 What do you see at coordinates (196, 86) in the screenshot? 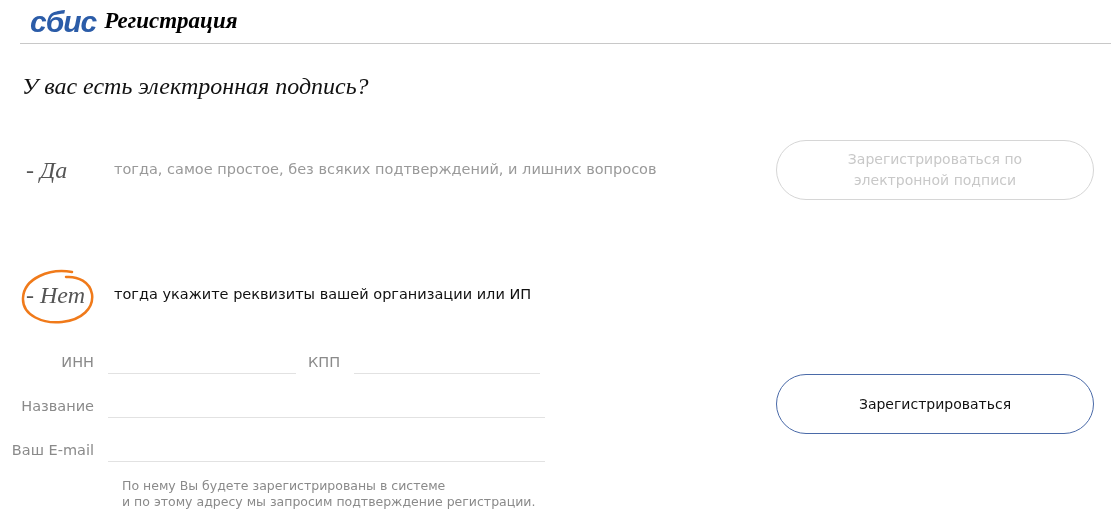
I see `question-text: У вас есть электронная подпись?` at bounding box center [196, 86].